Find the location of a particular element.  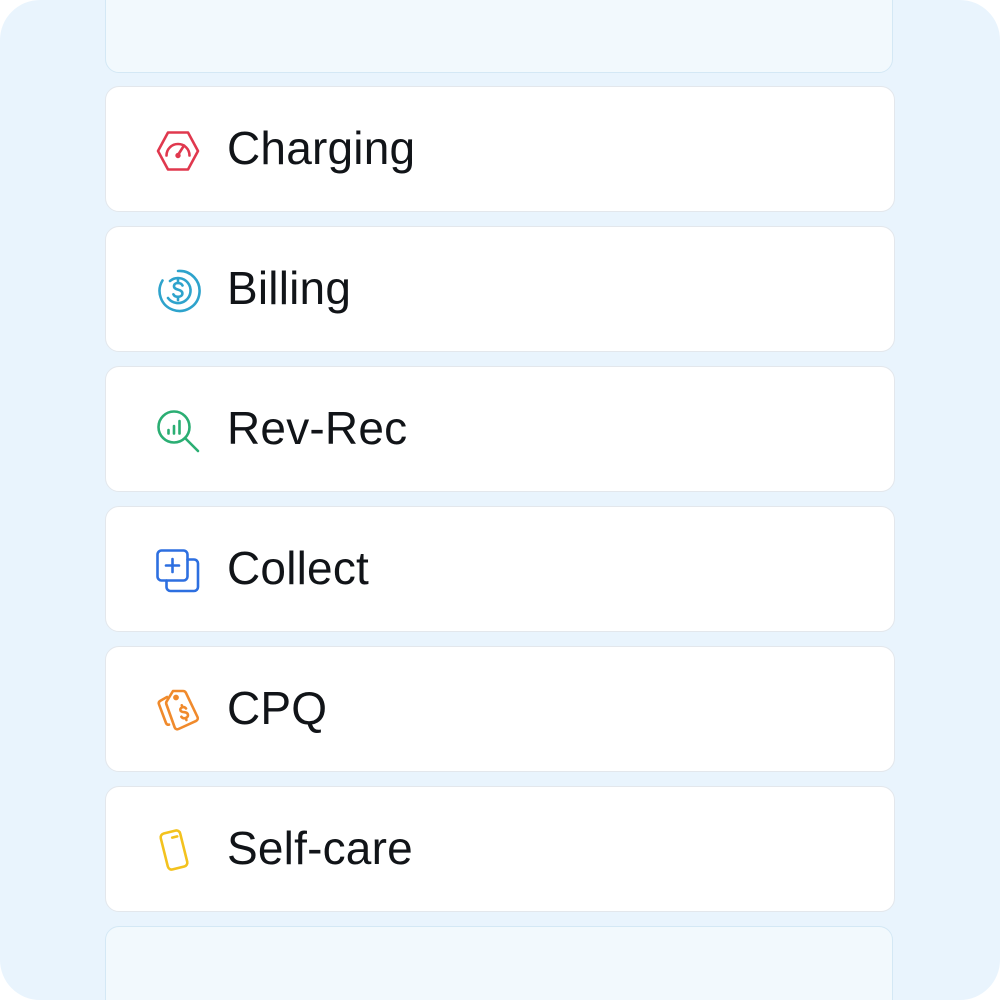

menu-item-collect: Collect is located at coordinates (500, 569).